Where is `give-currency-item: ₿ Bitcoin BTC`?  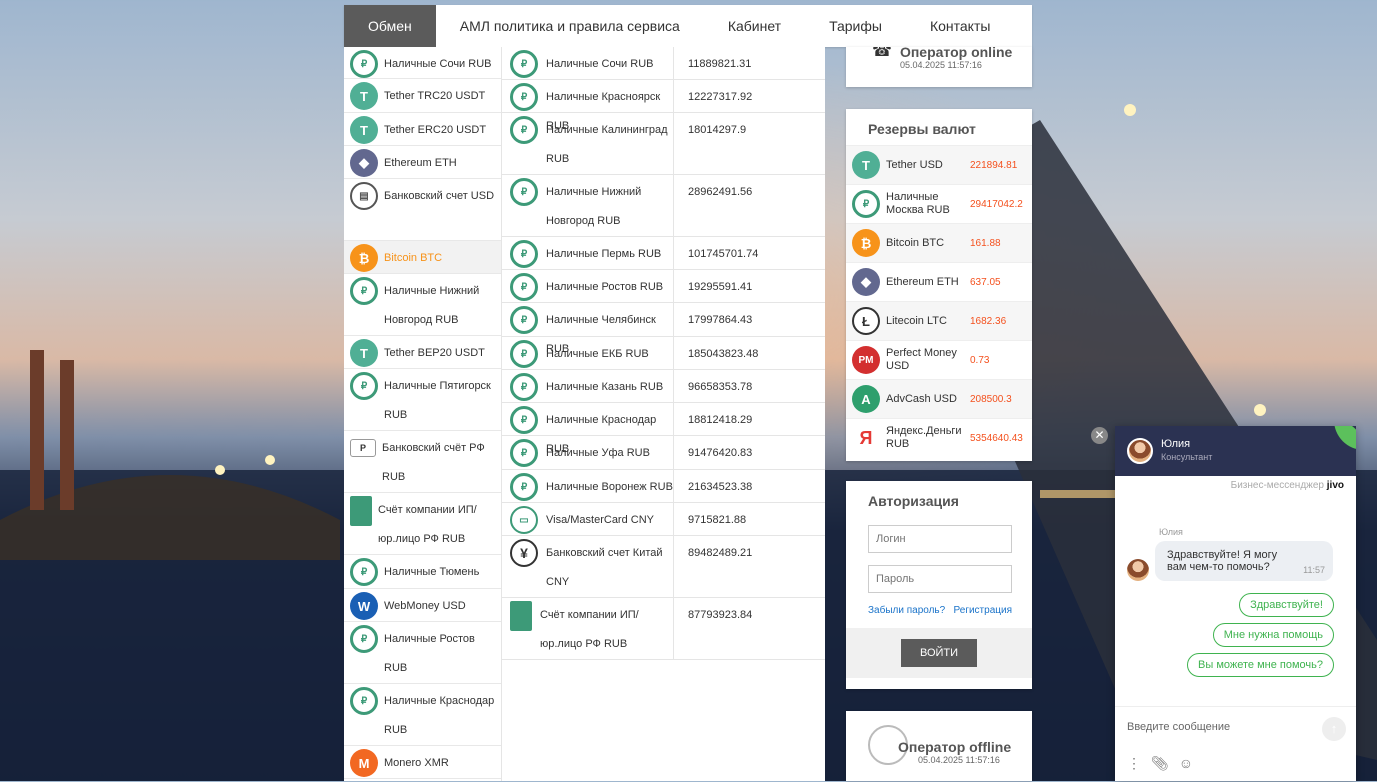 give-currency-item: ₿ Bitcoin BTC is located at coordinates (422, 257).